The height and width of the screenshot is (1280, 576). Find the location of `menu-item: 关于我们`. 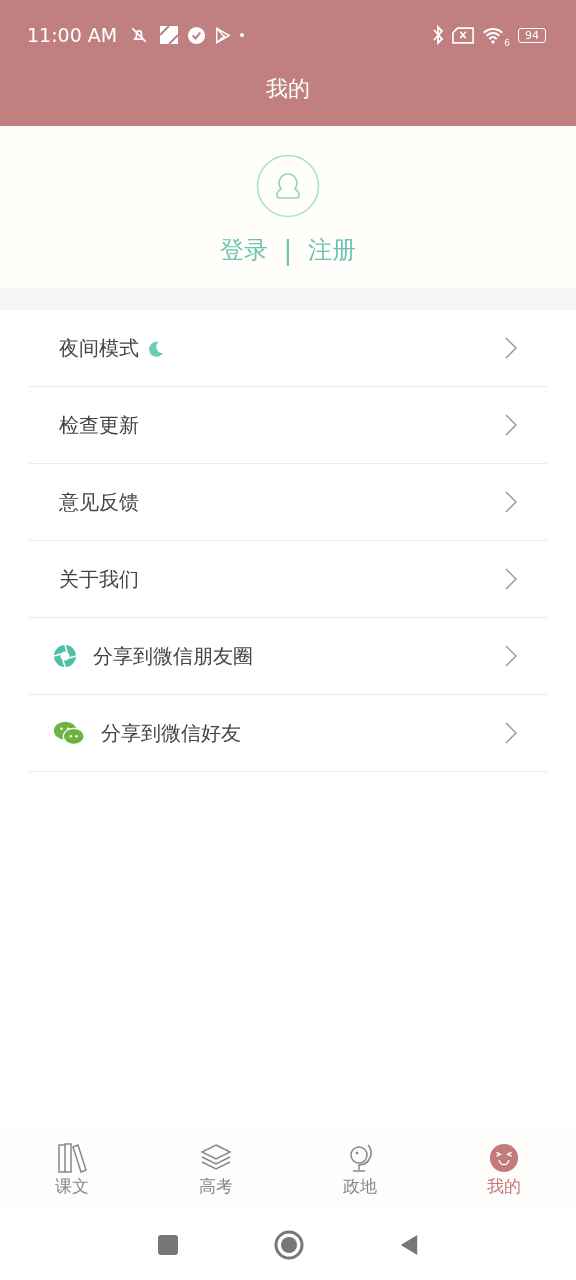

menu-item: 关于我们 is located at coordinates (288, 579).